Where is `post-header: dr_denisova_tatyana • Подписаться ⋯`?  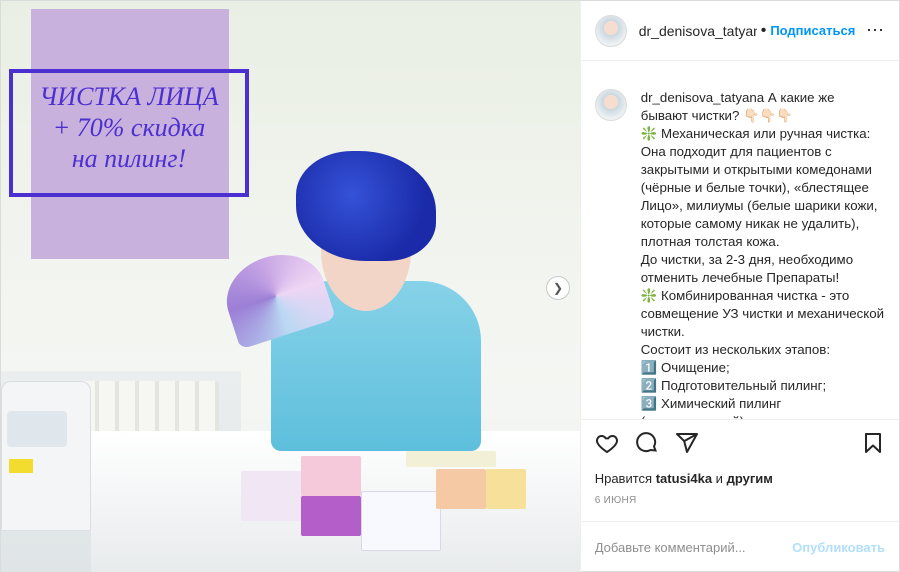 post-header: dr_denisova_tatyana • Подписаться ⋯ is located at coordinates (739, 31).